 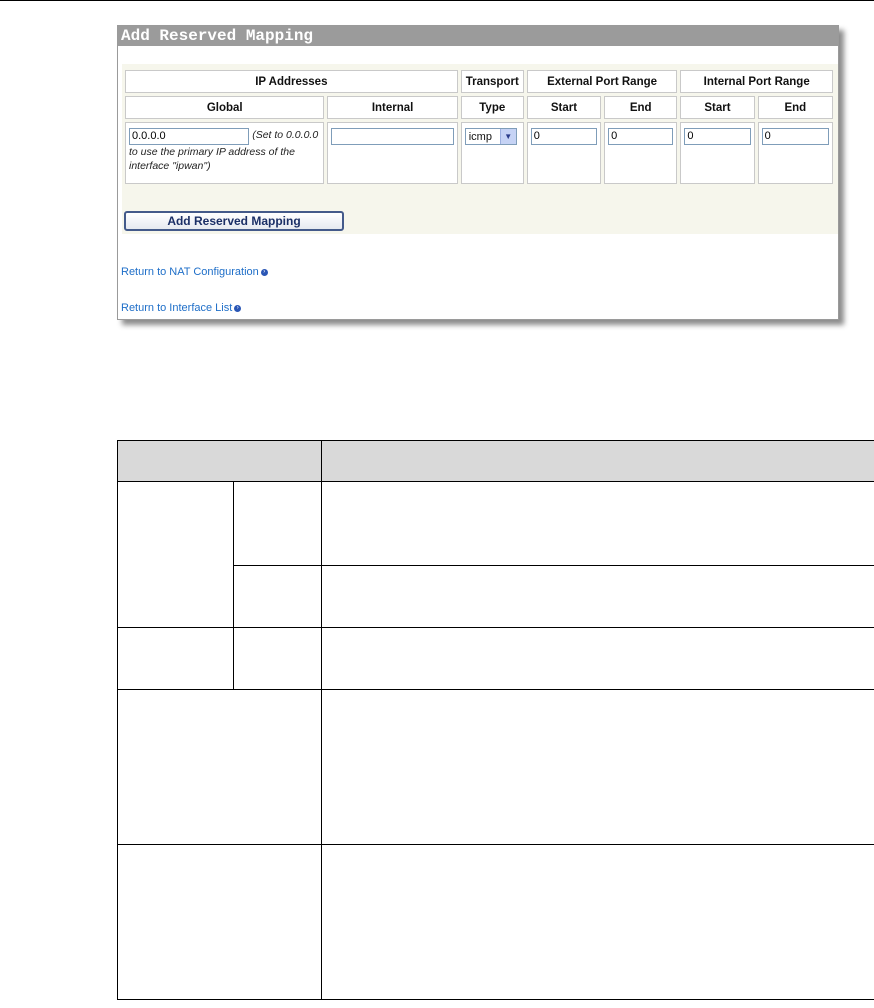 What do you see at coordinates (756, 81) in the screenshot?
I see `header-internal-port-range: Internal Port Range` at bounding box center [756, 81].